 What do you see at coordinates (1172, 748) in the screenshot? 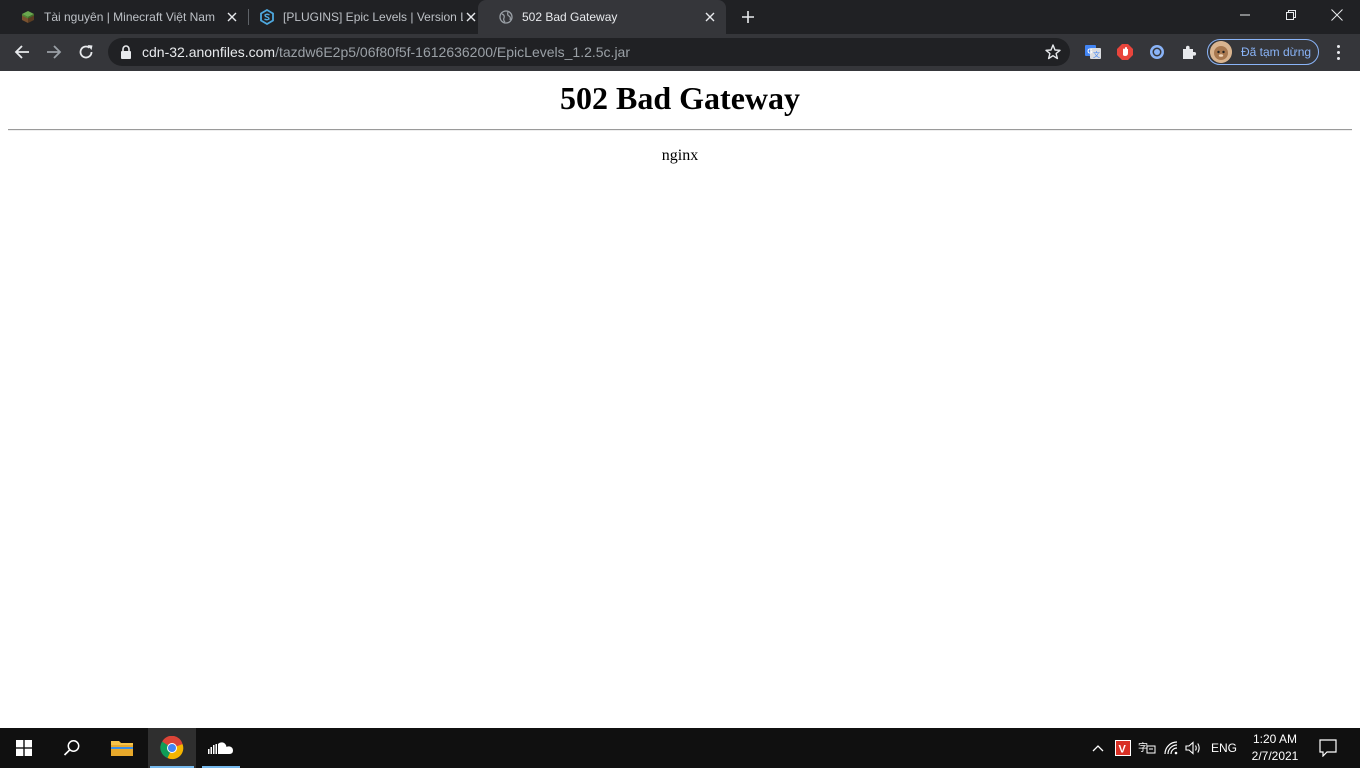
I see `network-wifi-icon` at bounding box center [1172, 748].